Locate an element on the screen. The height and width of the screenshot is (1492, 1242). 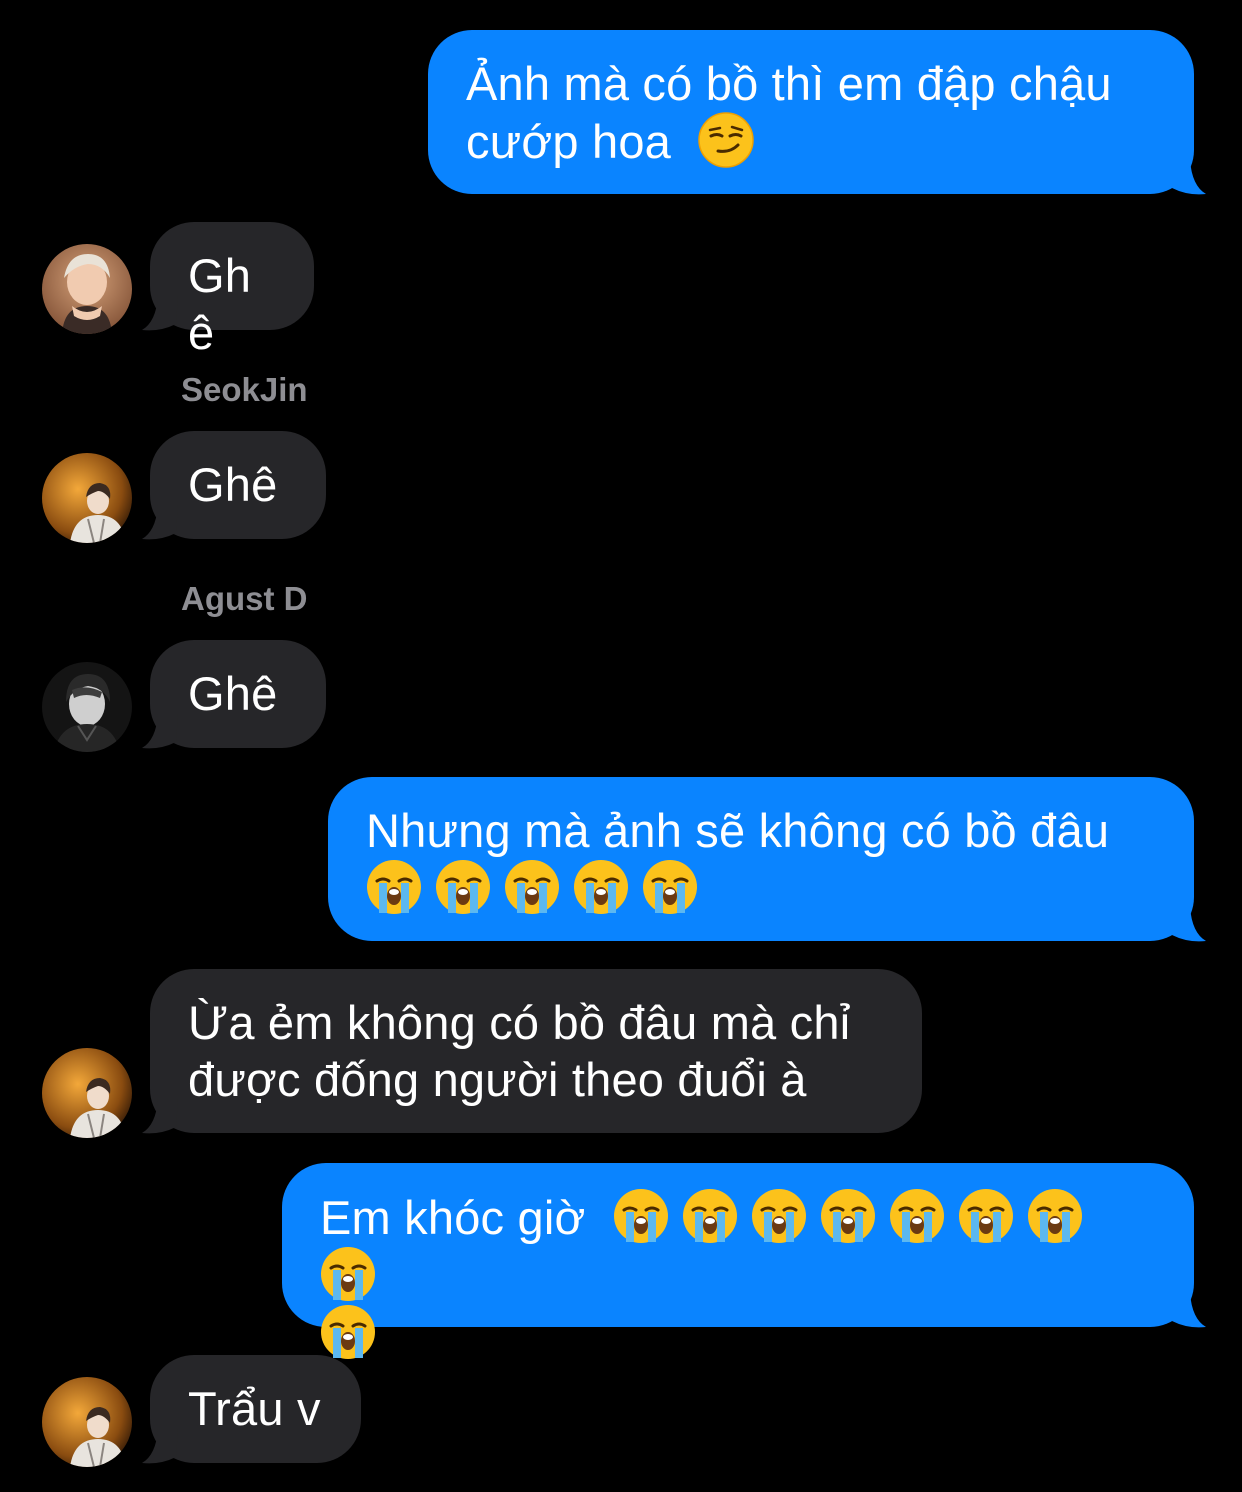
message-bubble-incoming: Trẩu v is located at coordinates (255, 1409).